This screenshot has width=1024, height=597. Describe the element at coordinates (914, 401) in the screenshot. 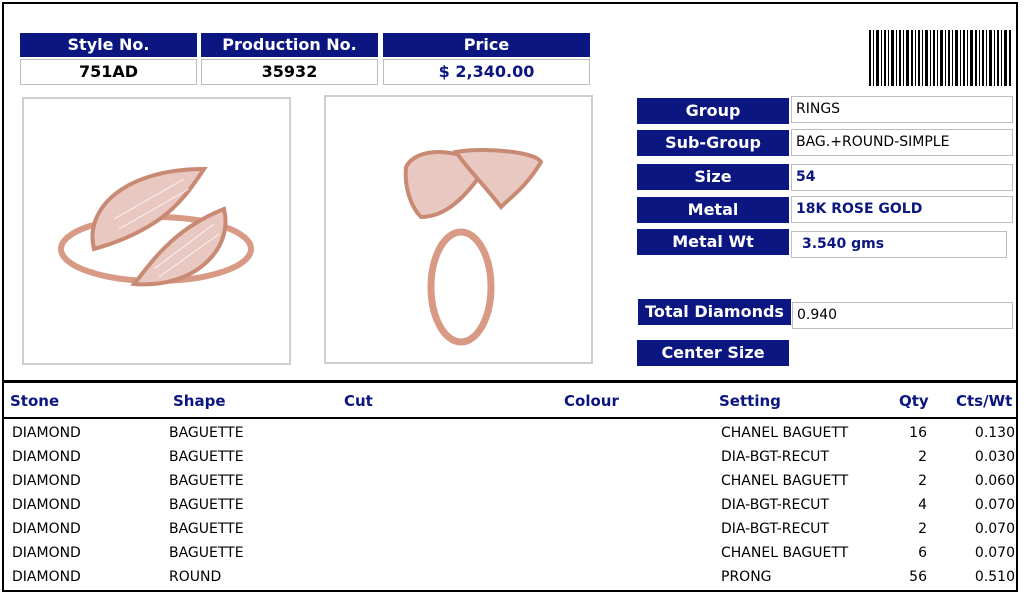

I see `col-header-qty: Qty` at that location.